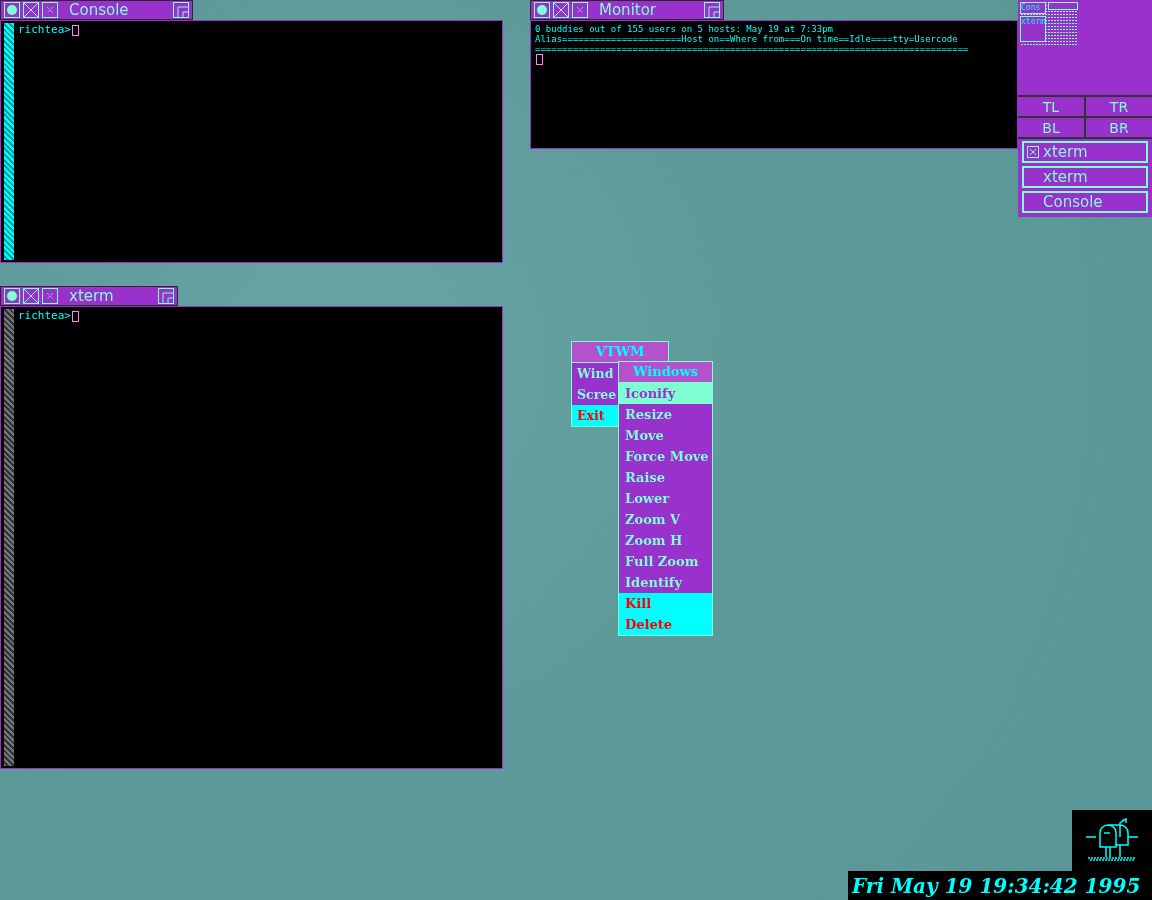 The image size is (1152, 900). I want to click on menu-title: VTWM, so click(620, 352).